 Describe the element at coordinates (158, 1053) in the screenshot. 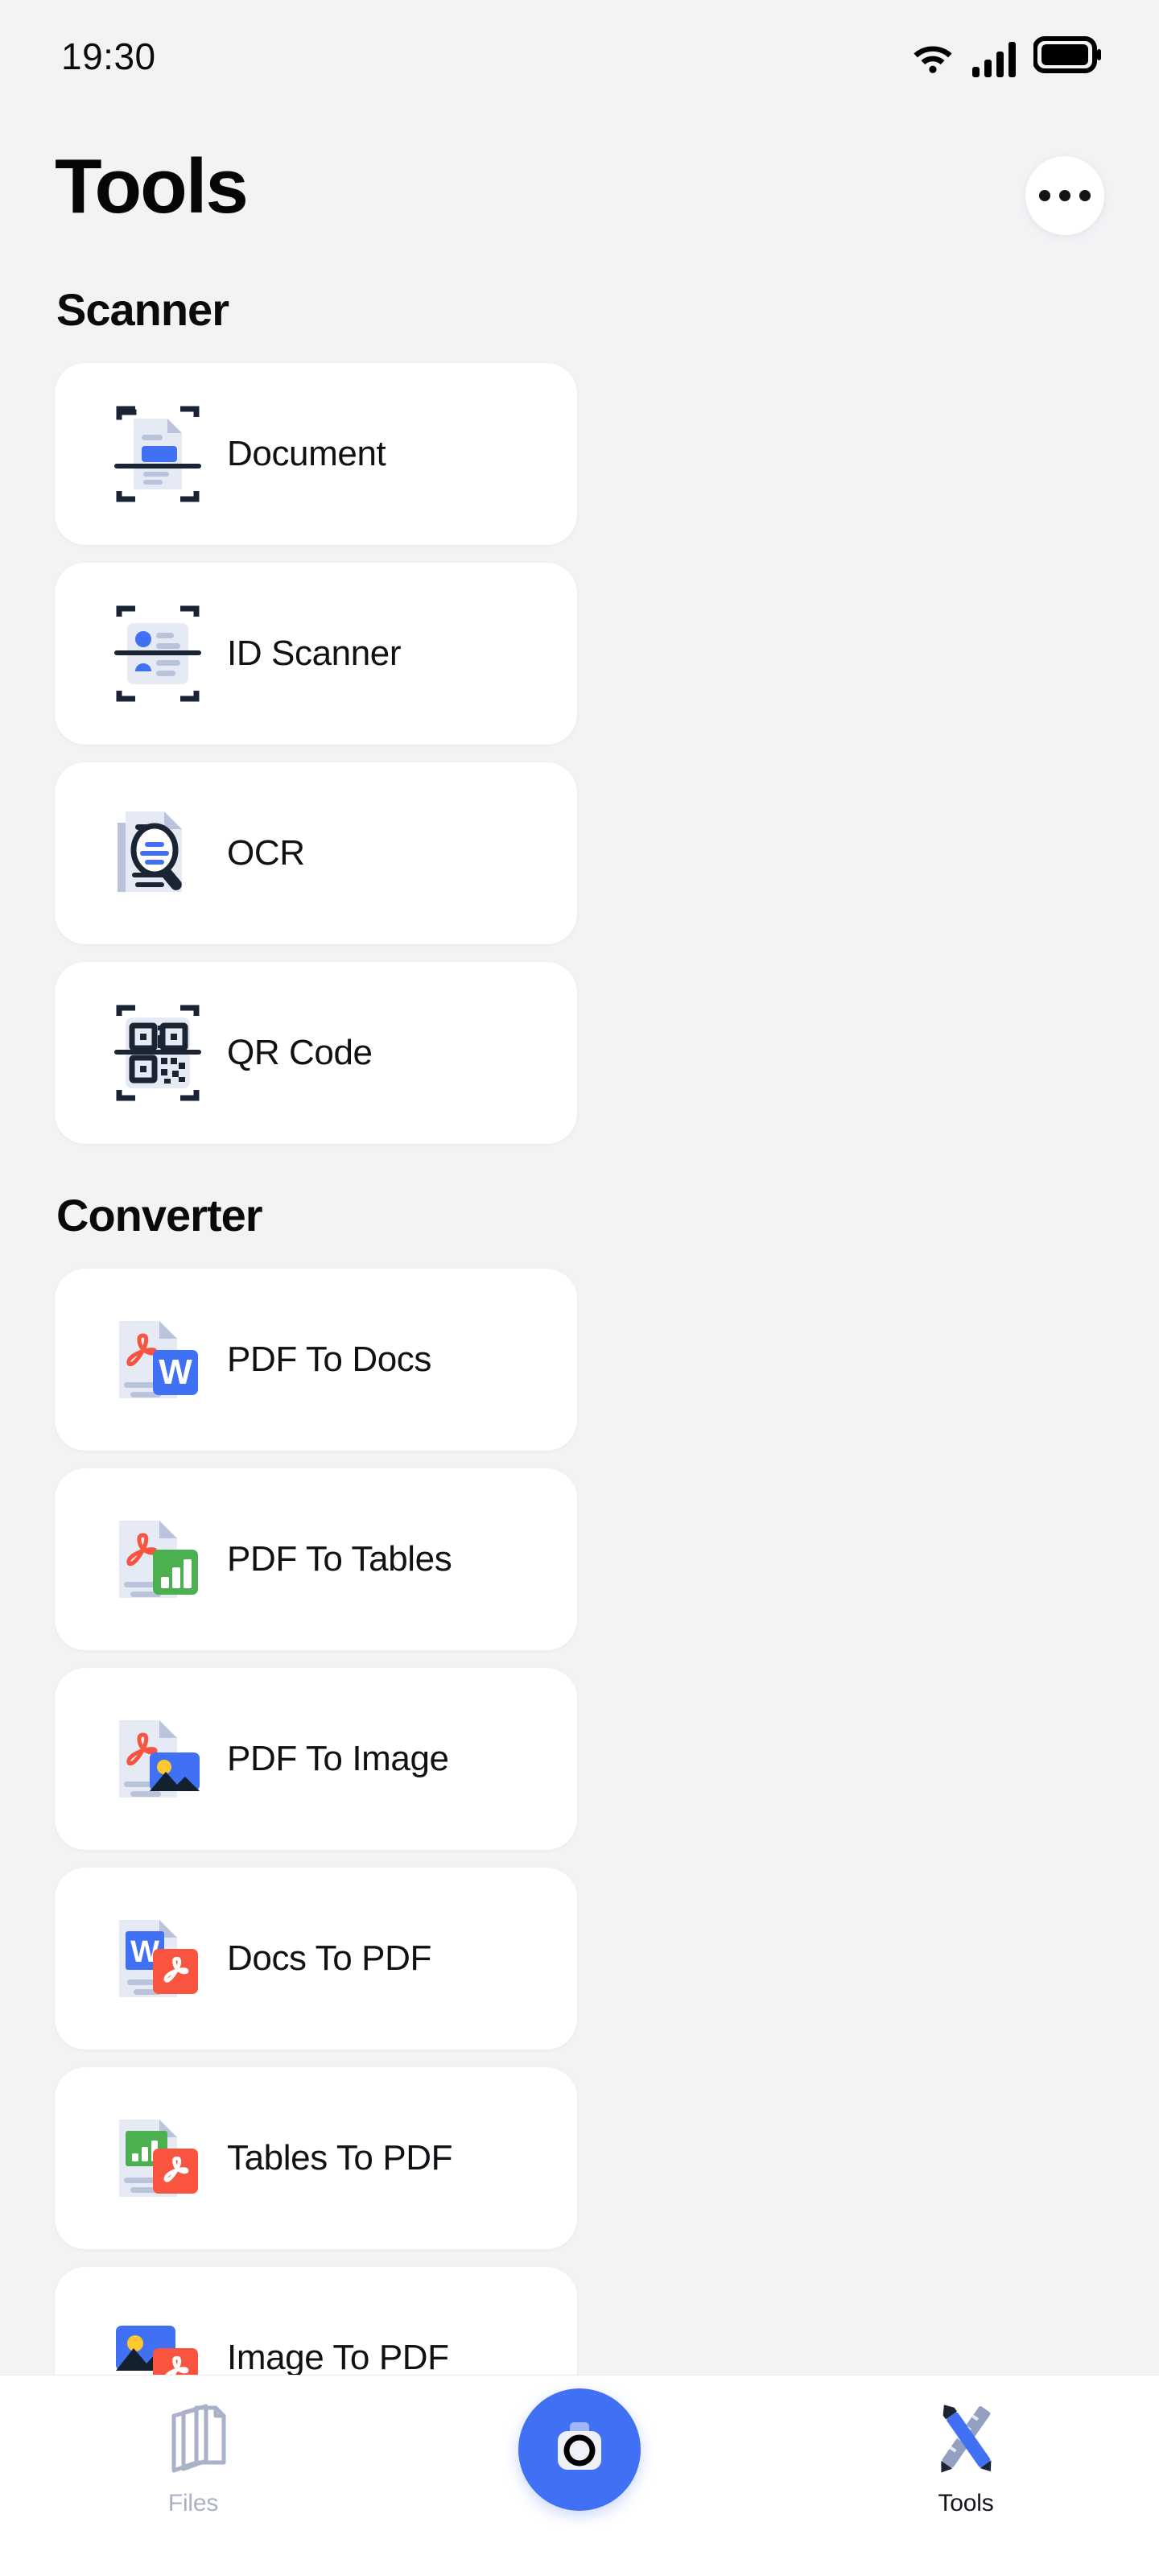

I see `qr-code-scan-icon` at that location.